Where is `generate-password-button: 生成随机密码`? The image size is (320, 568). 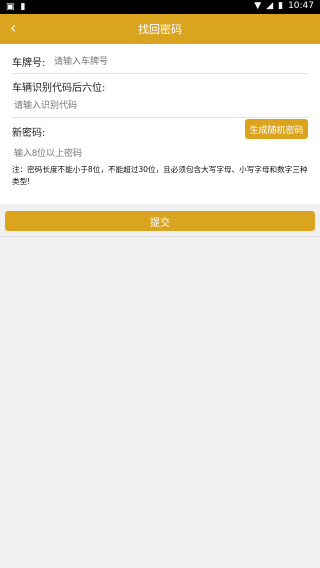
generate-password-button: 生成随机密码 is located at coordinates (276, 129).